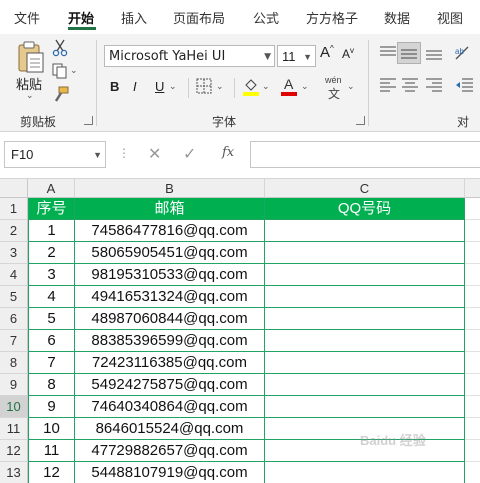  What do you see at coordinates (14, 275) in the screenshot?
I see `row-header-4: 4` at bounding box center [14, 275].